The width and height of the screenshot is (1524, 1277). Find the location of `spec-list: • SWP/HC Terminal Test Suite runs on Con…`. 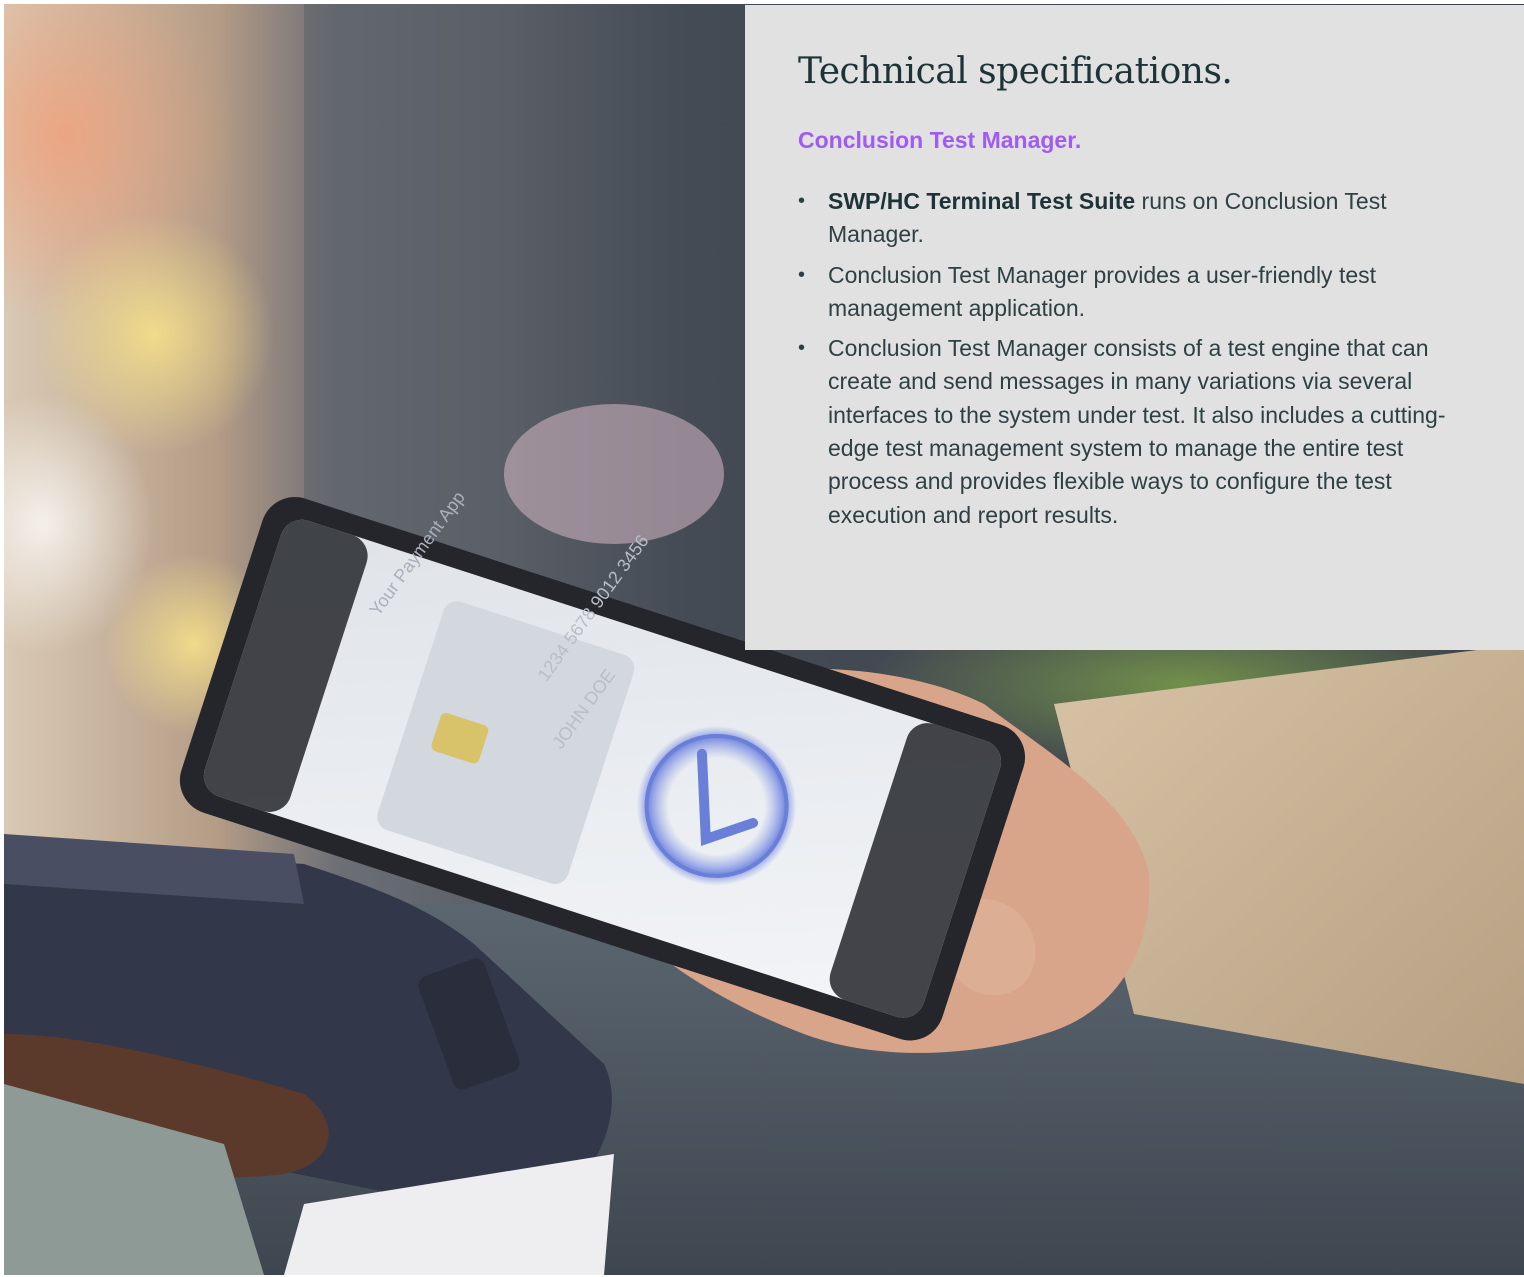

spec-list: • SWP/HC Terminal Test Suite runs on Con… is located at coordinates (1131, 358).